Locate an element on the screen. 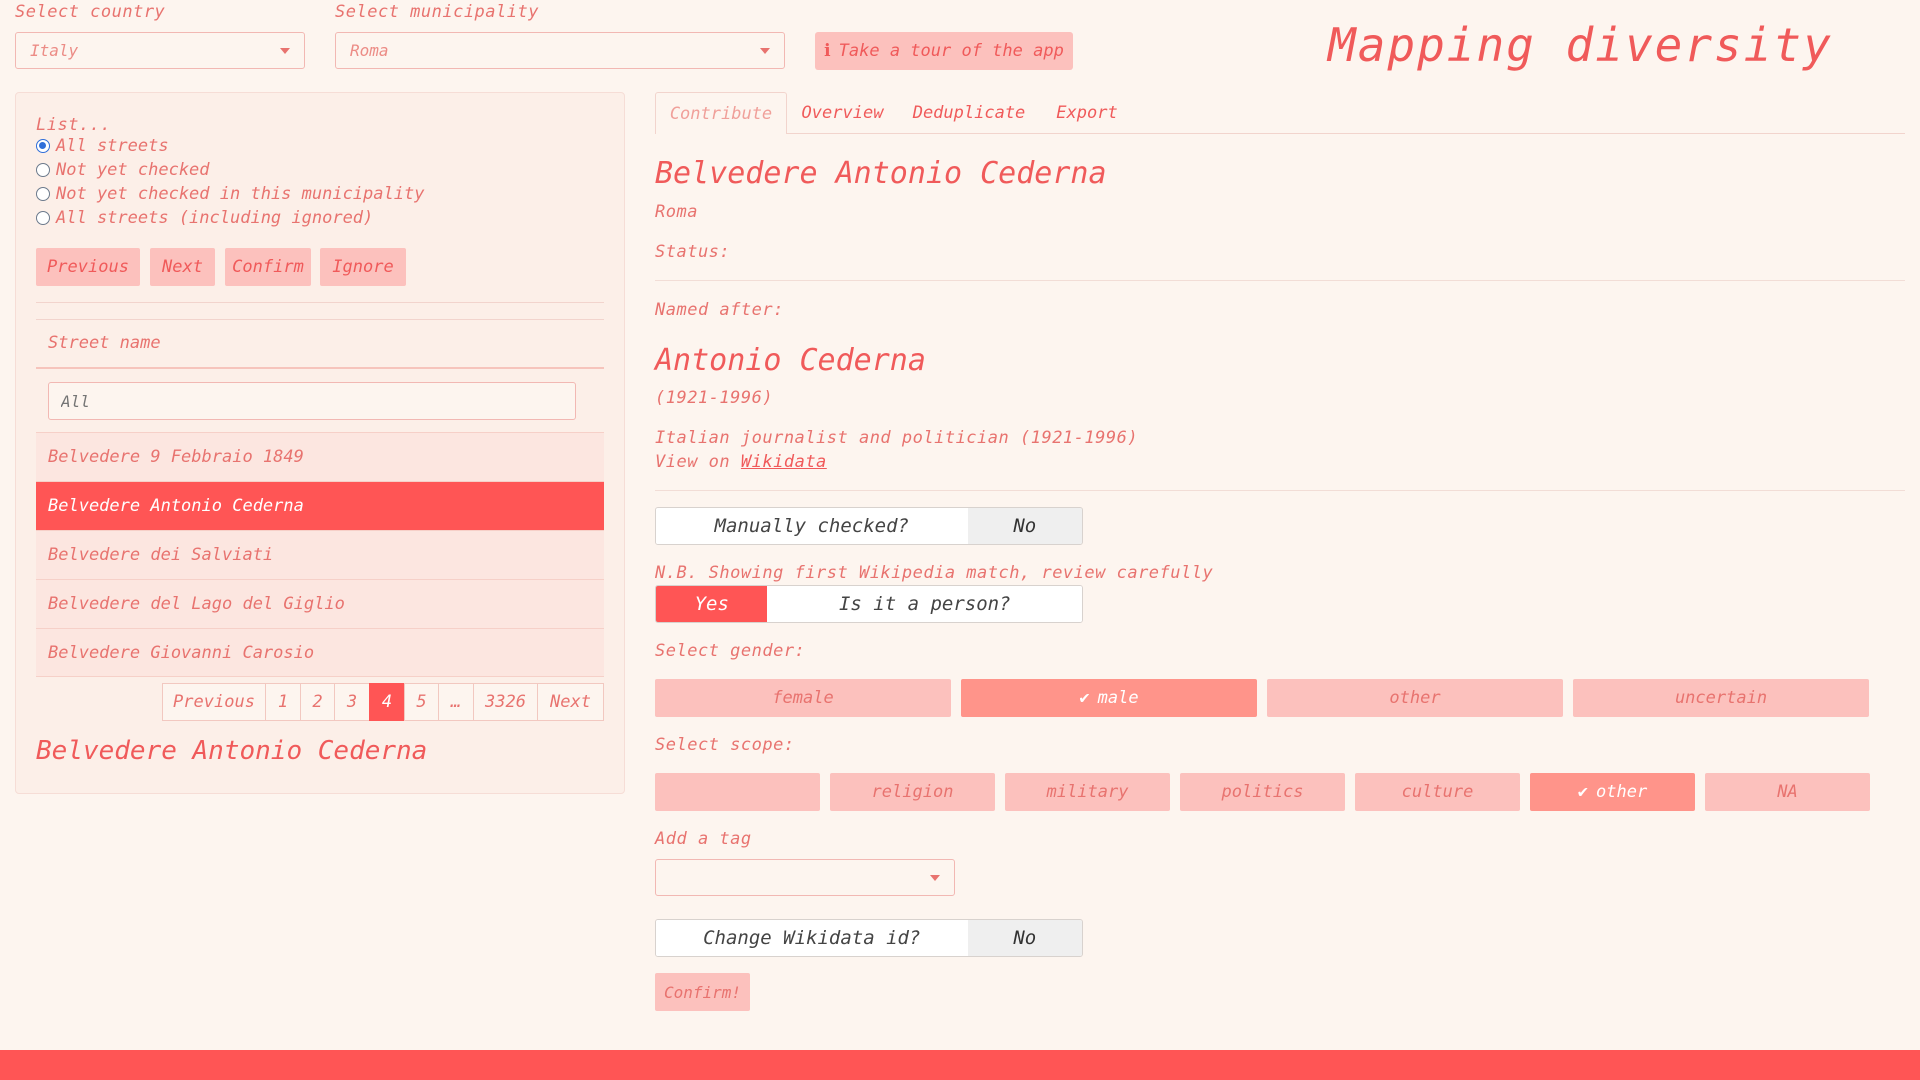  scope-option-blank is located at coordinates (737, 792).